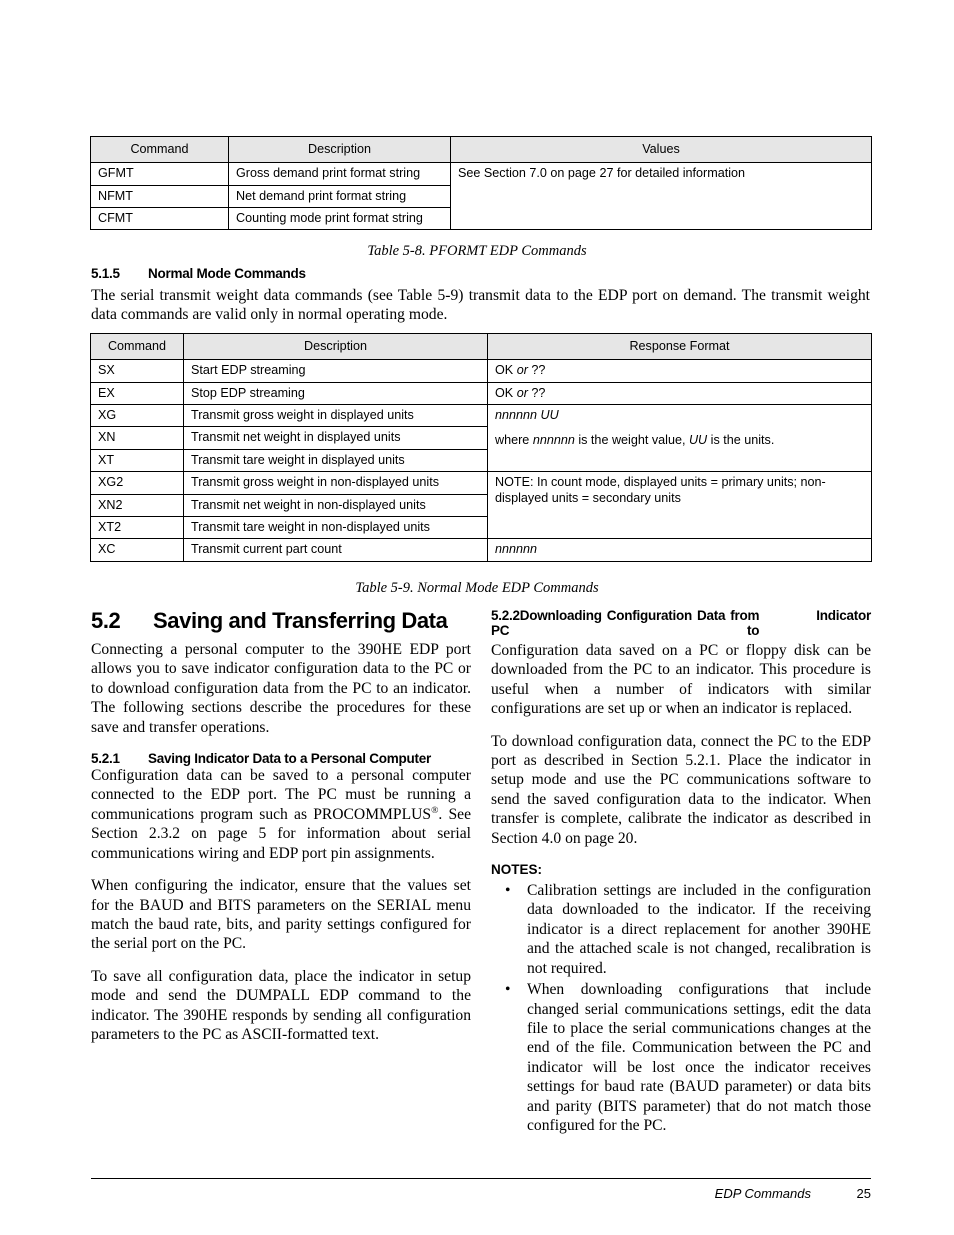 The image size is (954, 1235). What do you see at coordinates (137, 527) in the screenshot?
I see `cell-command: XT2` at bounding box center [137, 527].